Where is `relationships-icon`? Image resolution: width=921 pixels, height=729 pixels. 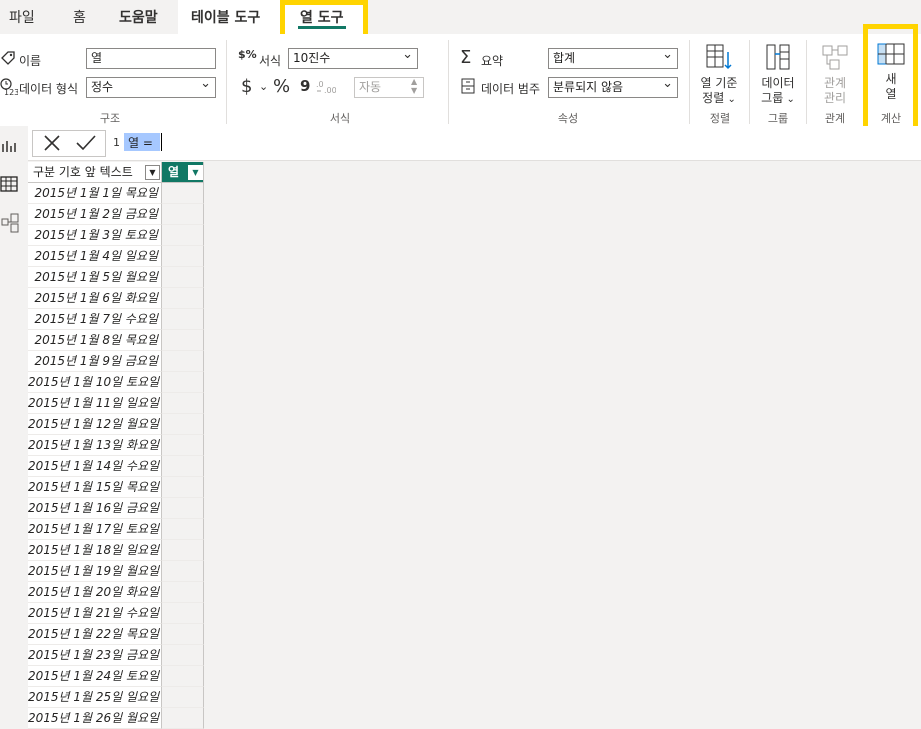 relationships-icon is located at coordinates (835, 60).